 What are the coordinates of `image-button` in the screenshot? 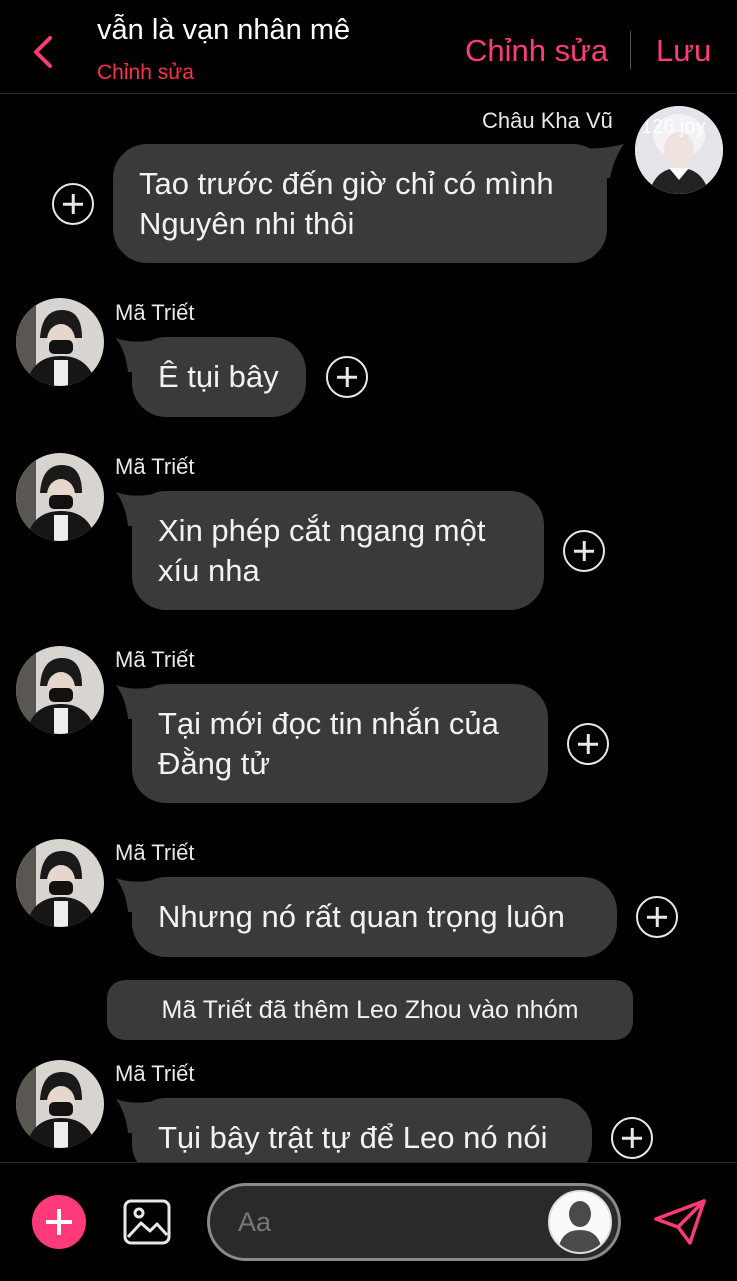 It's located at (147, 1222).